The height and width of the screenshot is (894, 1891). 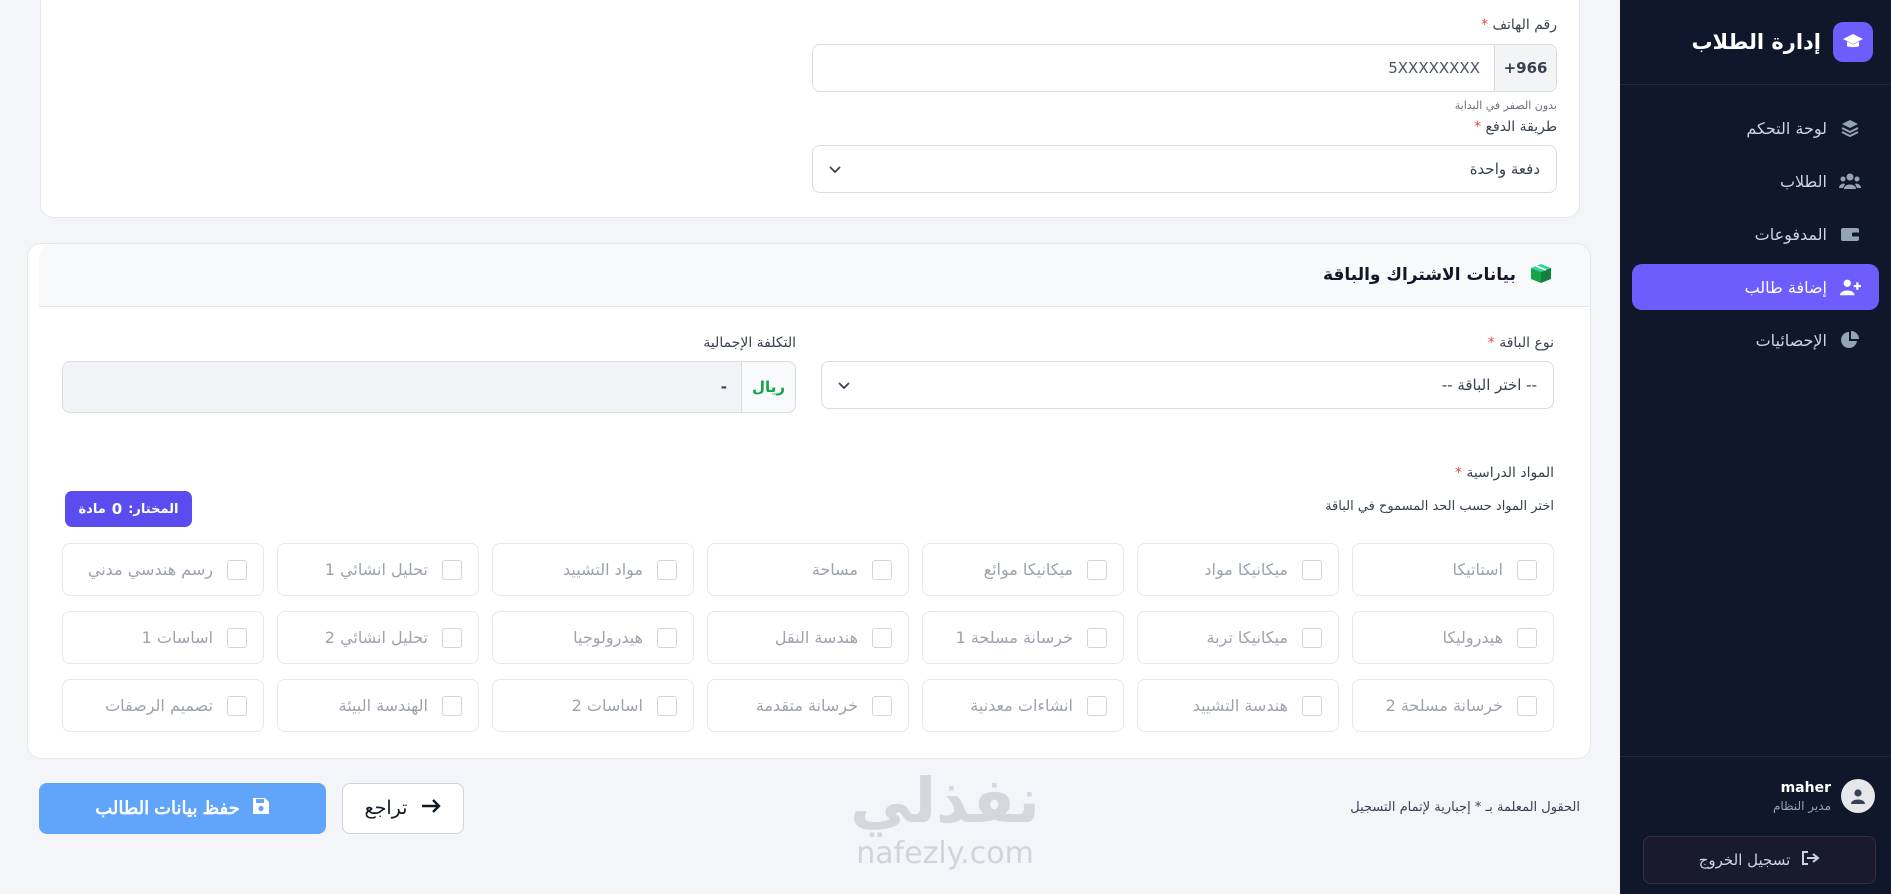 What do you see at coordinates (431, 809) in the screenshot?
I see `arrow-right-icon` at bounding box center [431, 809].